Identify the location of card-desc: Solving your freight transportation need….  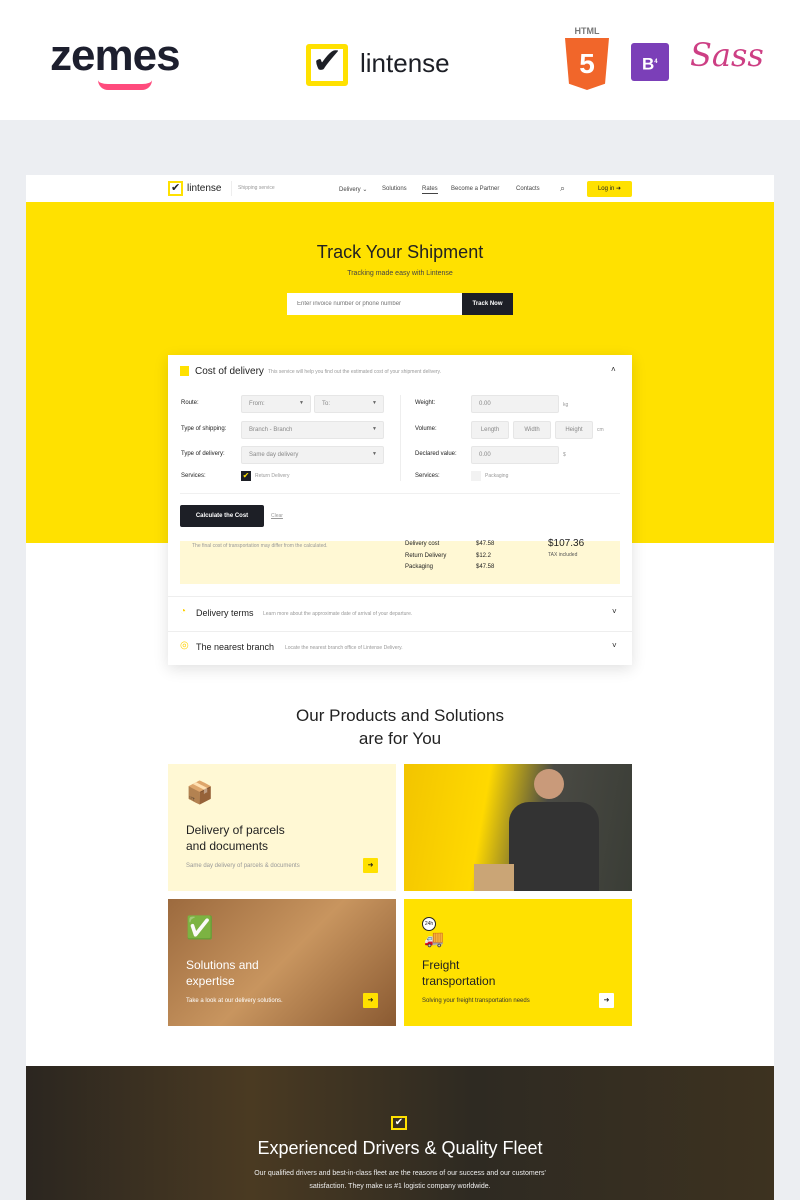
(476, 1001).